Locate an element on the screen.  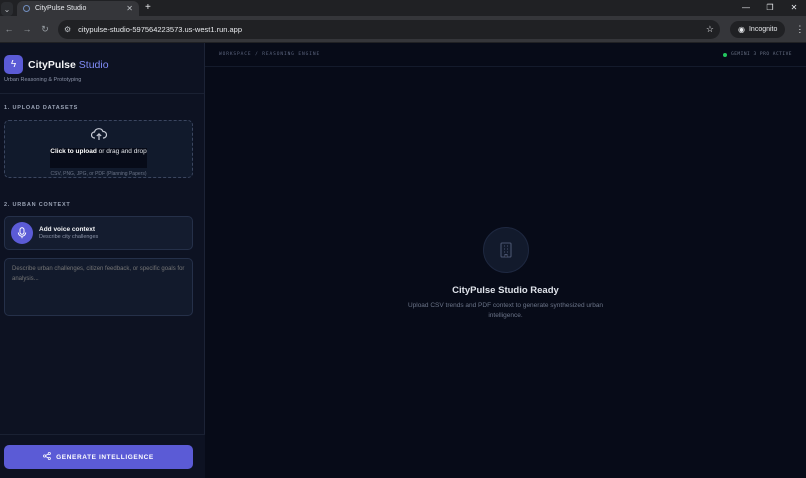
reload-button: ↻ is located at coordinates (45, 29).